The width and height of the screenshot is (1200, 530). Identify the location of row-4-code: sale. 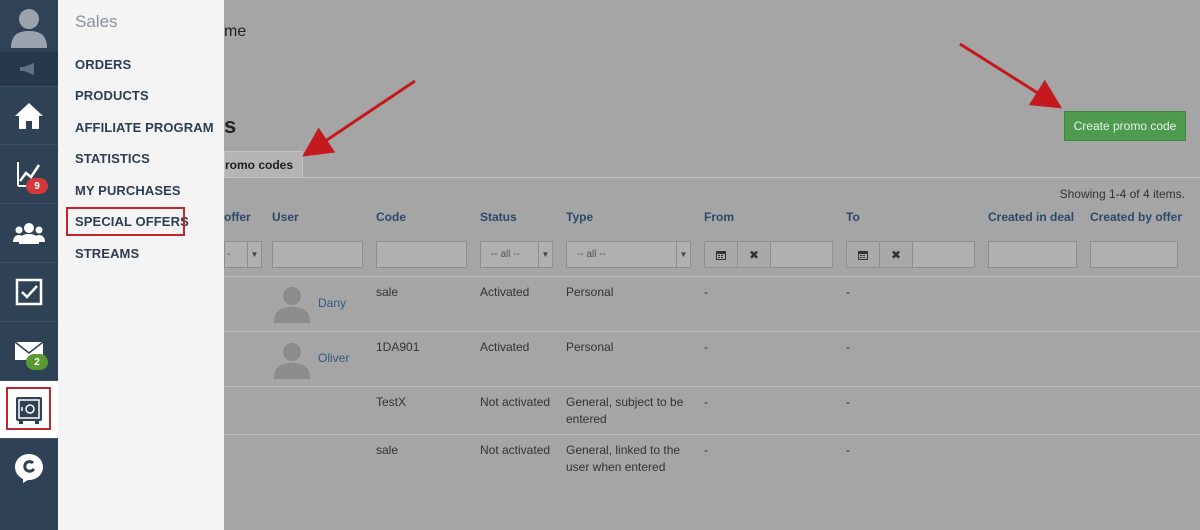
(387, 450).